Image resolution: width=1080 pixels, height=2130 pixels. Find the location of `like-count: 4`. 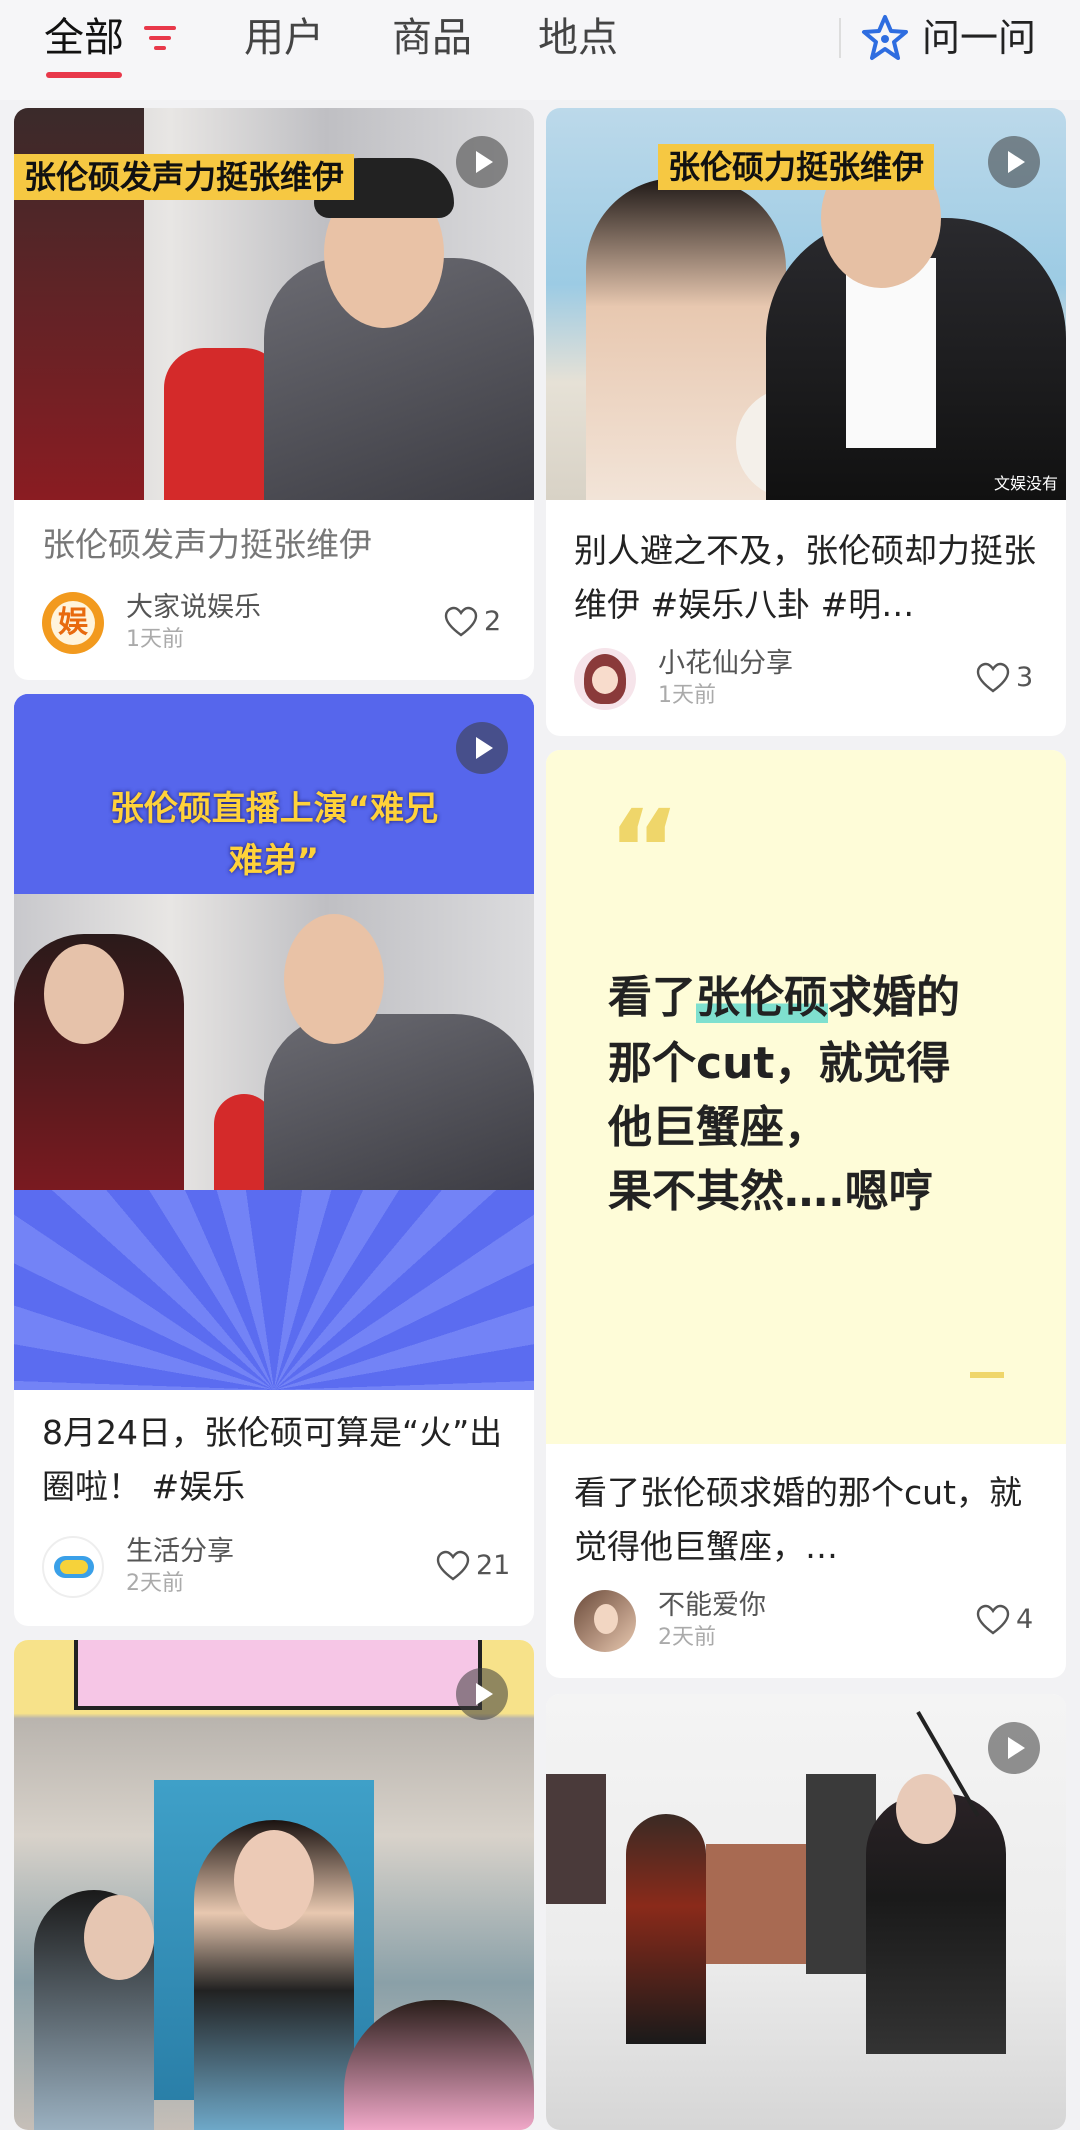

like-count: 4 is located at coordinates (1025, 1619).